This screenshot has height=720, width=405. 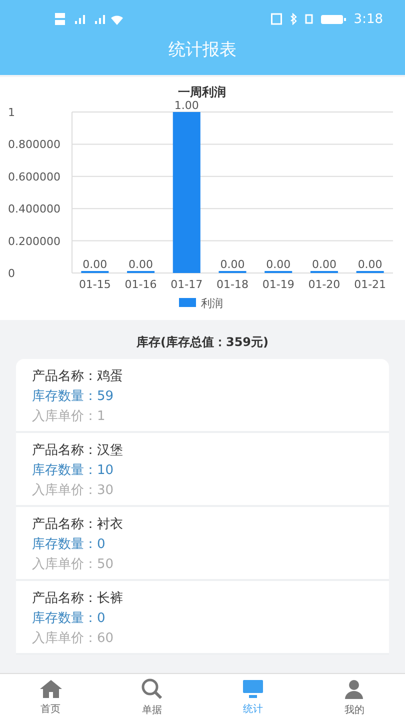 I want to click on product-name: 产品名称：鸡蛋, so click(x=78, y=377).